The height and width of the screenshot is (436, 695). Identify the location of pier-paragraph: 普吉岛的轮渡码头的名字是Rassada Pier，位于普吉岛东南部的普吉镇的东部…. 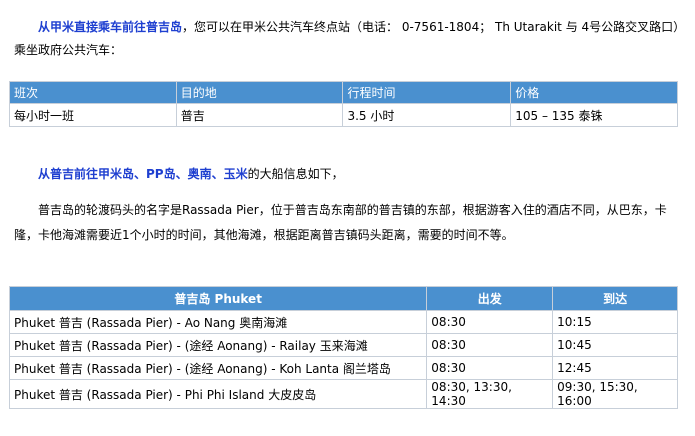
(340, 222).